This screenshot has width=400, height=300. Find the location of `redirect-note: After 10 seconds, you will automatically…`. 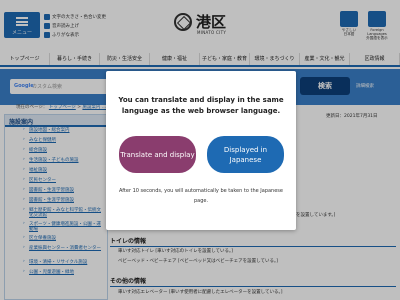

redirect-note: After 10 seconds, you will automatically… is located at coordinates (201, 196).